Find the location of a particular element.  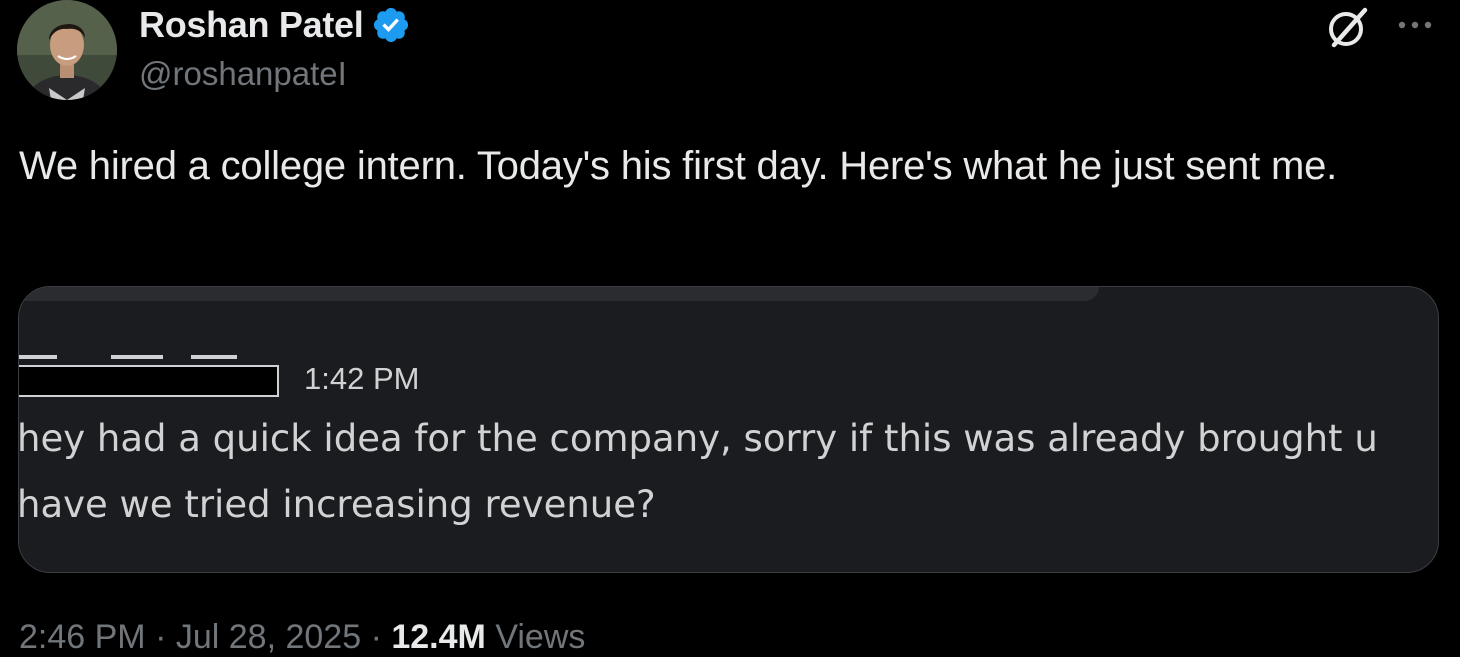

avatar-photo-icon is located at coordinates (67, 50).